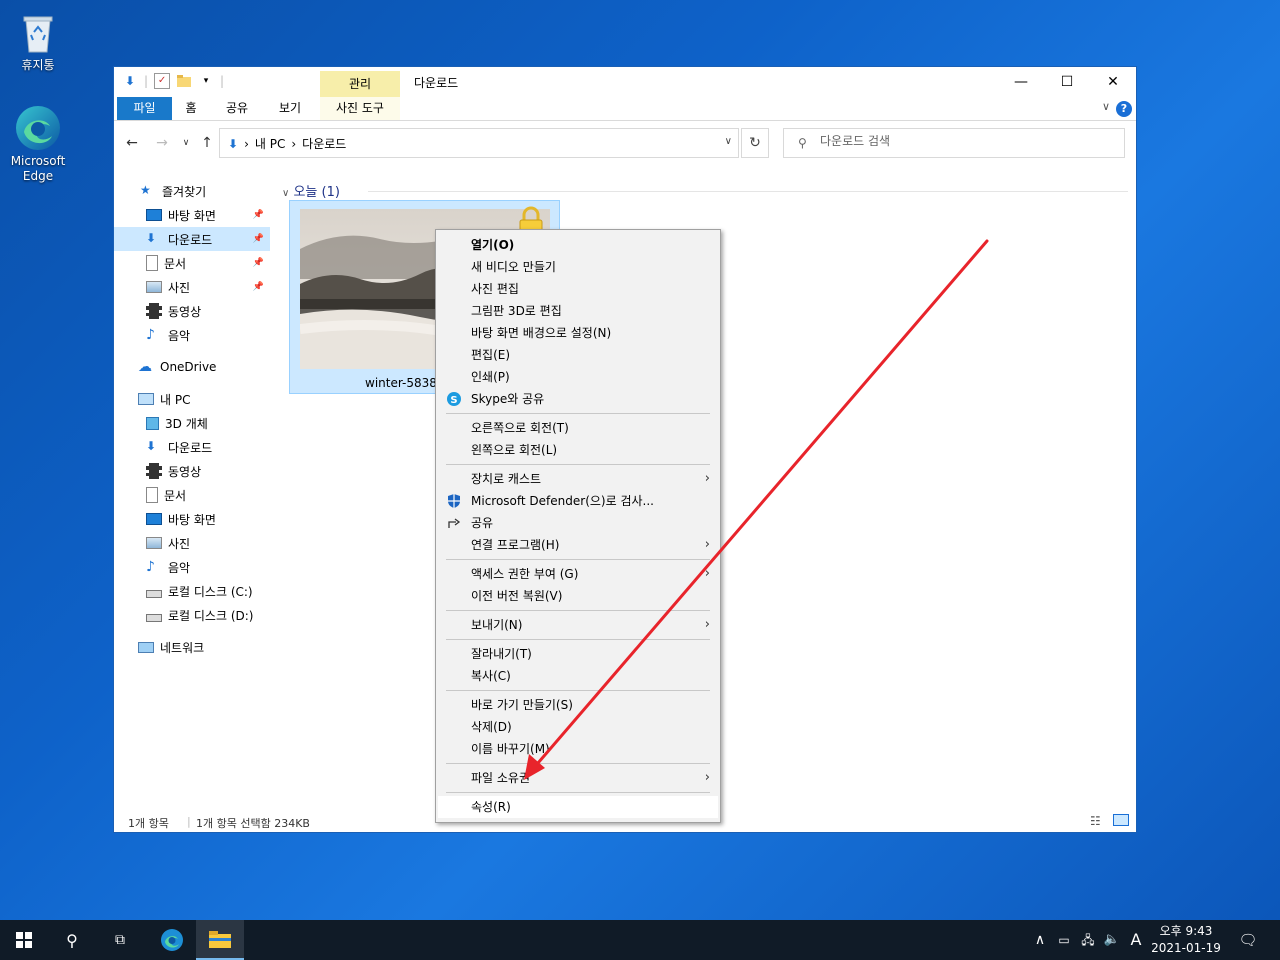  Describe the element at coordinates (360, 108) in the screenshot. I see `tab-picture-tools: 사진 도구` at that location.